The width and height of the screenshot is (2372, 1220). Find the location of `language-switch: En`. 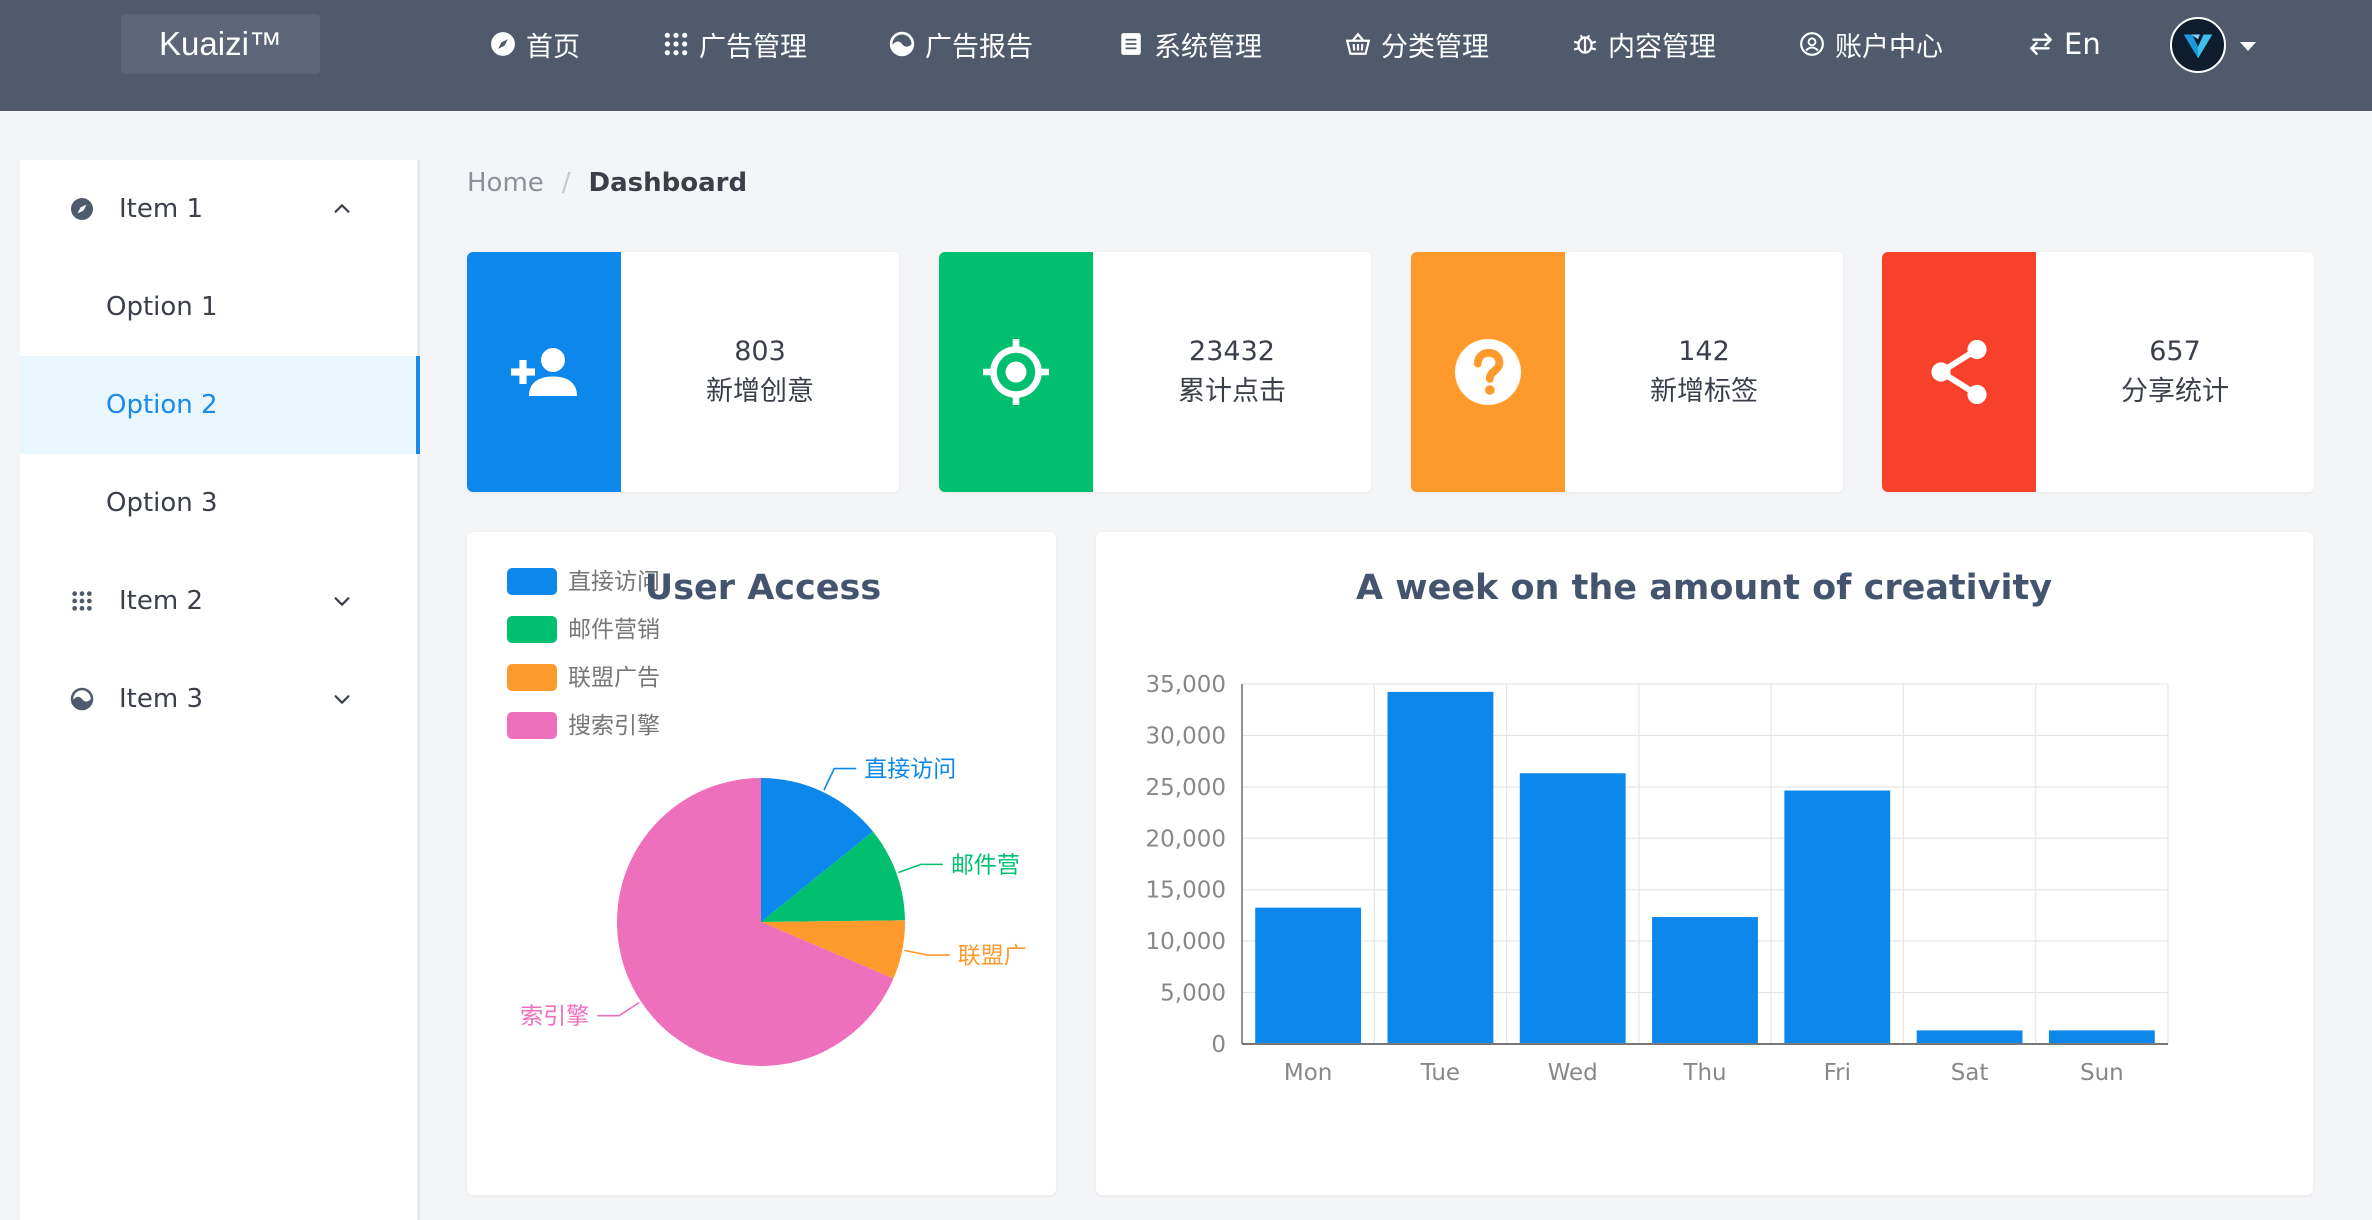

language-switch: En is located at coordinates (2064, 44).